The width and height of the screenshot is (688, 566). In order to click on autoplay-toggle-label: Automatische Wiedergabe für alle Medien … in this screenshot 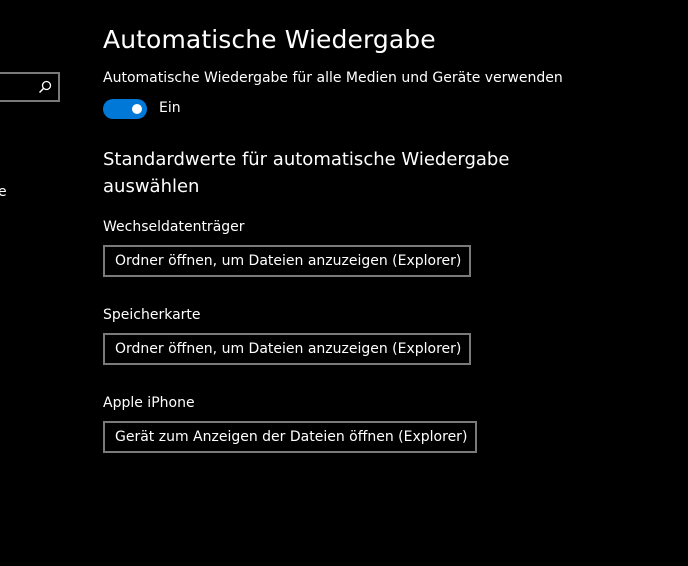, I will do `click(333, 78)`.